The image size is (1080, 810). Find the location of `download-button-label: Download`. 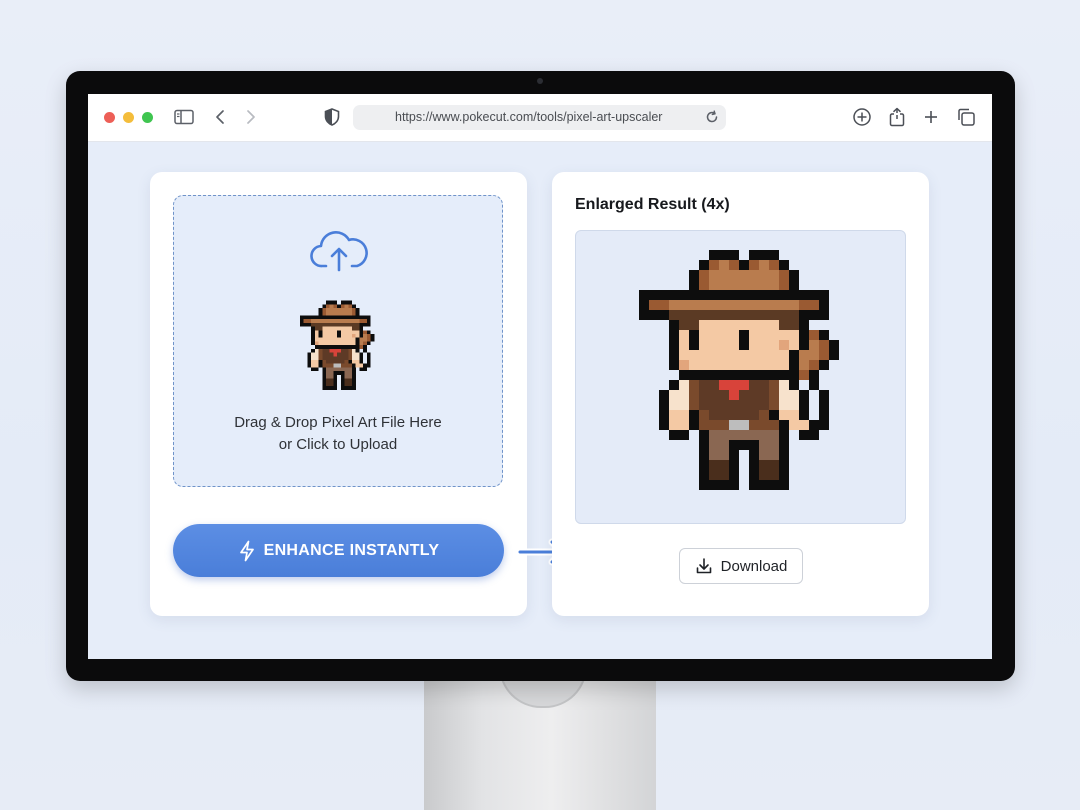

download-button-label: Download is located at coordinates (754, 566).